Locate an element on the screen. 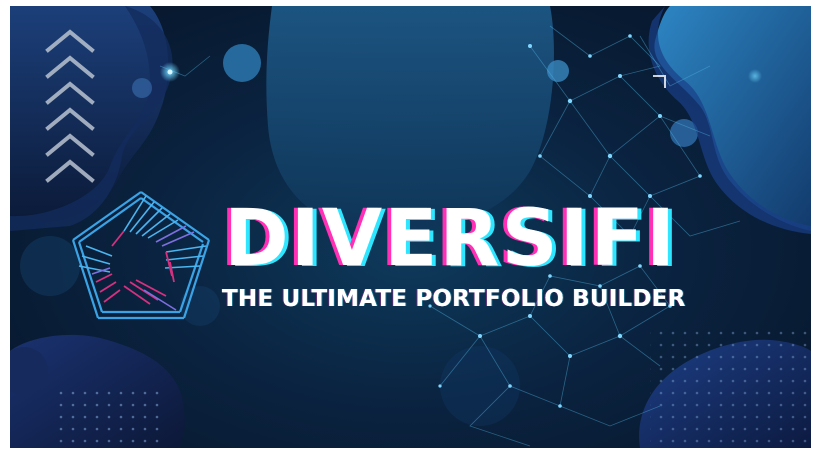 Image resolution: width=817 pixels, height=453 pixels. dot-grid-bottom-left is located at coordinates (109, 414).